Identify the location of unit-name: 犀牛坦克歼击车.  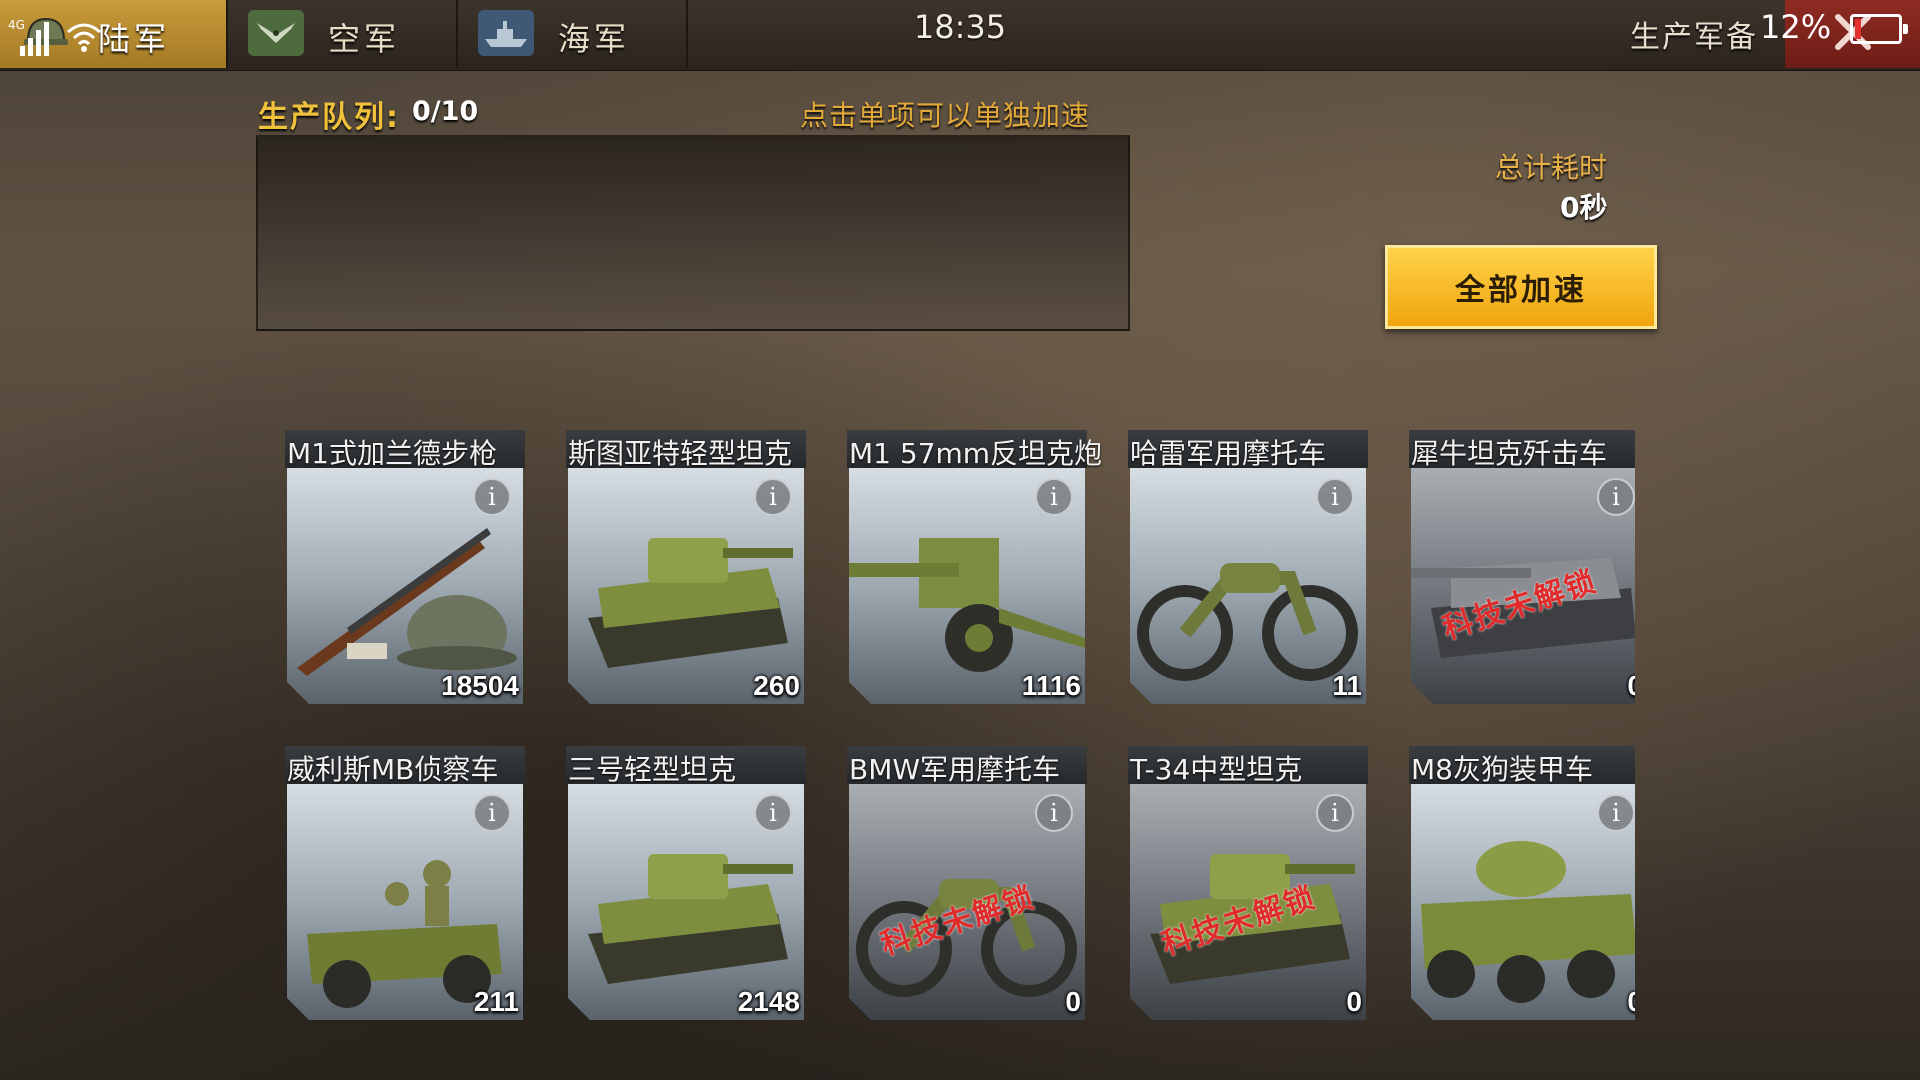
(1509, 453).